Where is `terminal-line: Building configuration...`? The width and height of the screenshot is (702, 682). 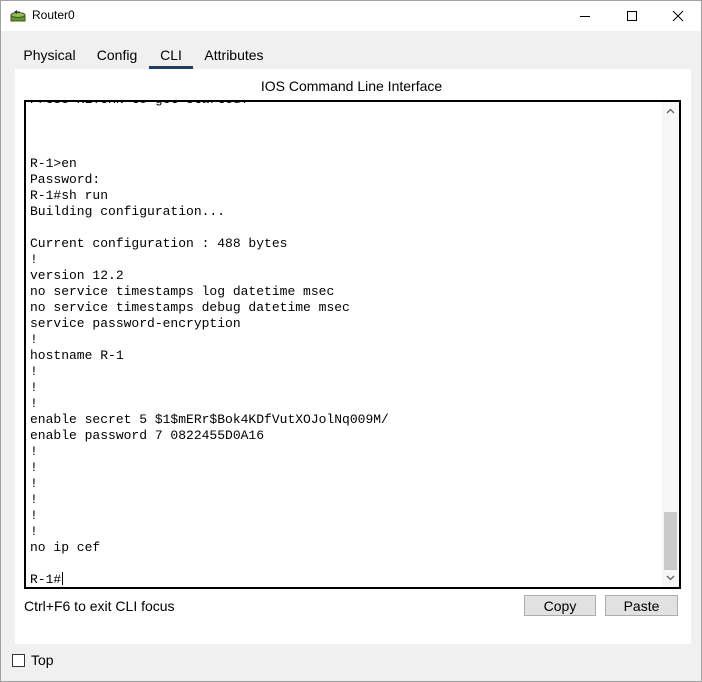 terminal-line: Building configuration... is located at coordinates (128, 211).